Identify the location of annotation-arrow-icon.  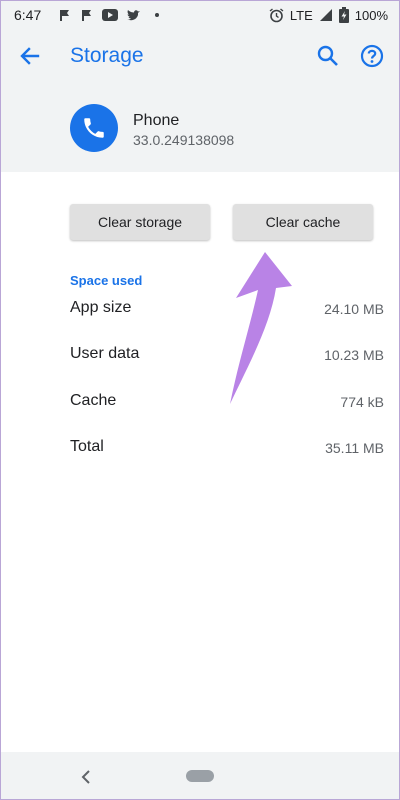
(261, 328).